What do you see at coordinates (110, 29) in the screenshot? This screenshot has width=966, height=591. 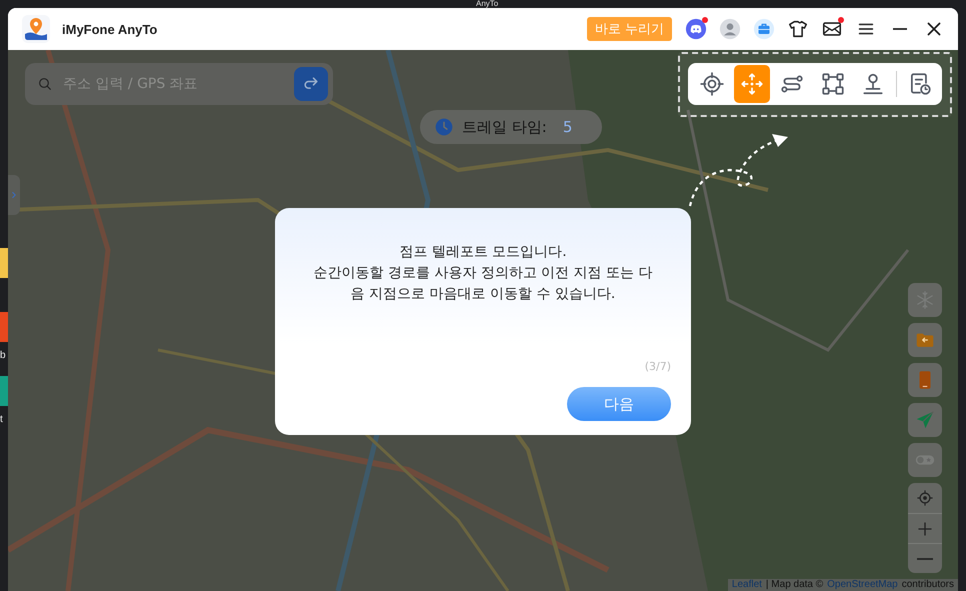 I see `window-title: iMyFone AnyTo` at bounding box center [110, 29].